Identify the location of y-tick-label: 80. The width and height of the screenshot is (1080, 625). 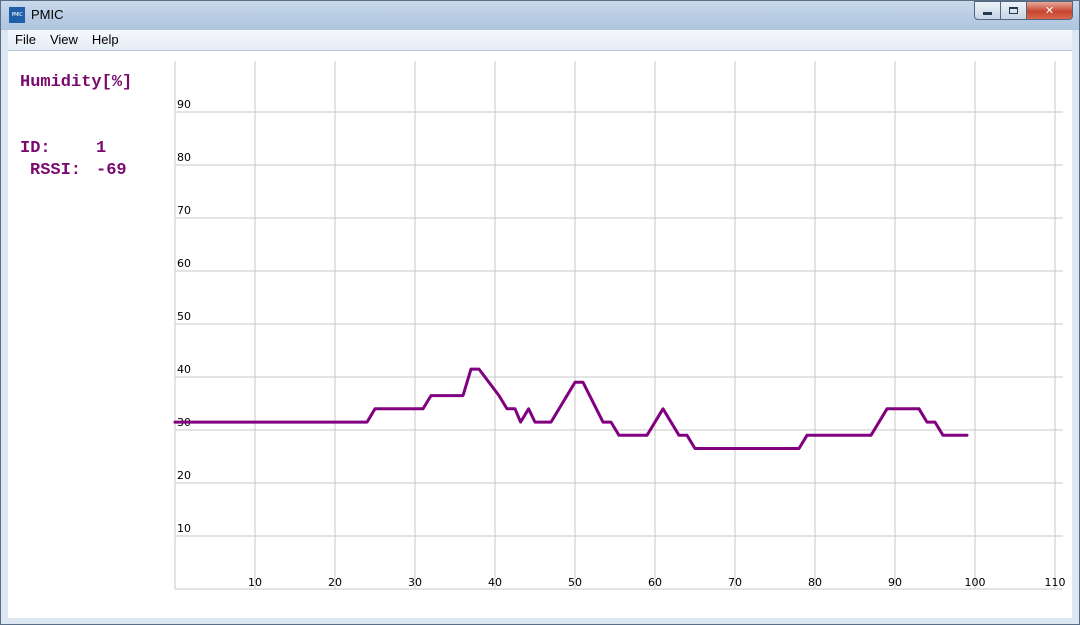
(184, 157).